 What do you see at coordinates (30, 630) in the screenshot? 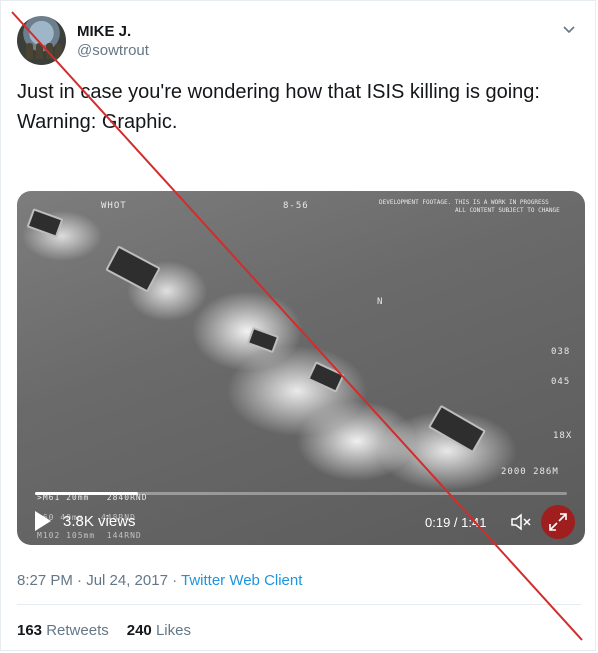
I see `retweets-count: 163` at bounding box center [30, 630].